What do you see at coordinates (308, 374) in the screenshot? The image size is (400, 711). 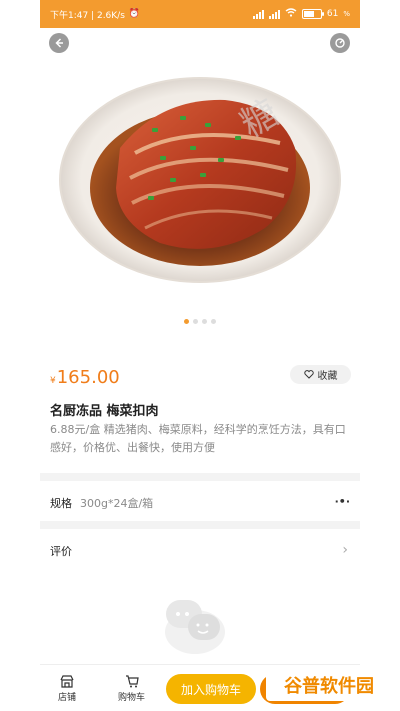 I see `heart-icon` at bounding box center [308, 374].